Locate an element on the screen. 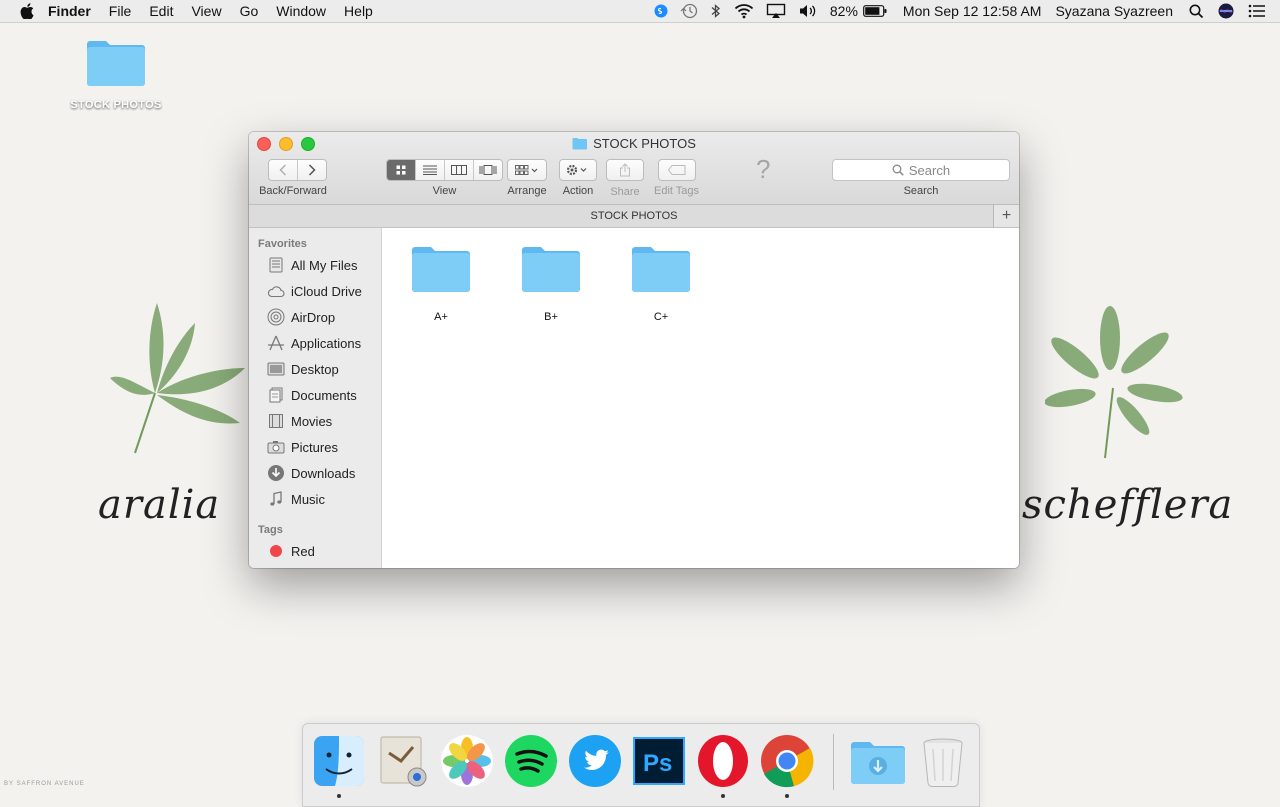  battery-percent: 82% is located at coordinates (843, 11).